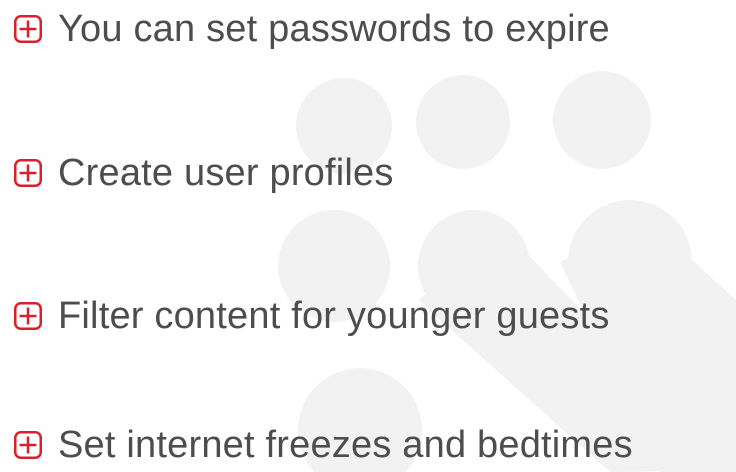 This screenshot has height=472, width=736. I want to click on feature-item-user-profiles: Create user profiles, so click(204, 173).